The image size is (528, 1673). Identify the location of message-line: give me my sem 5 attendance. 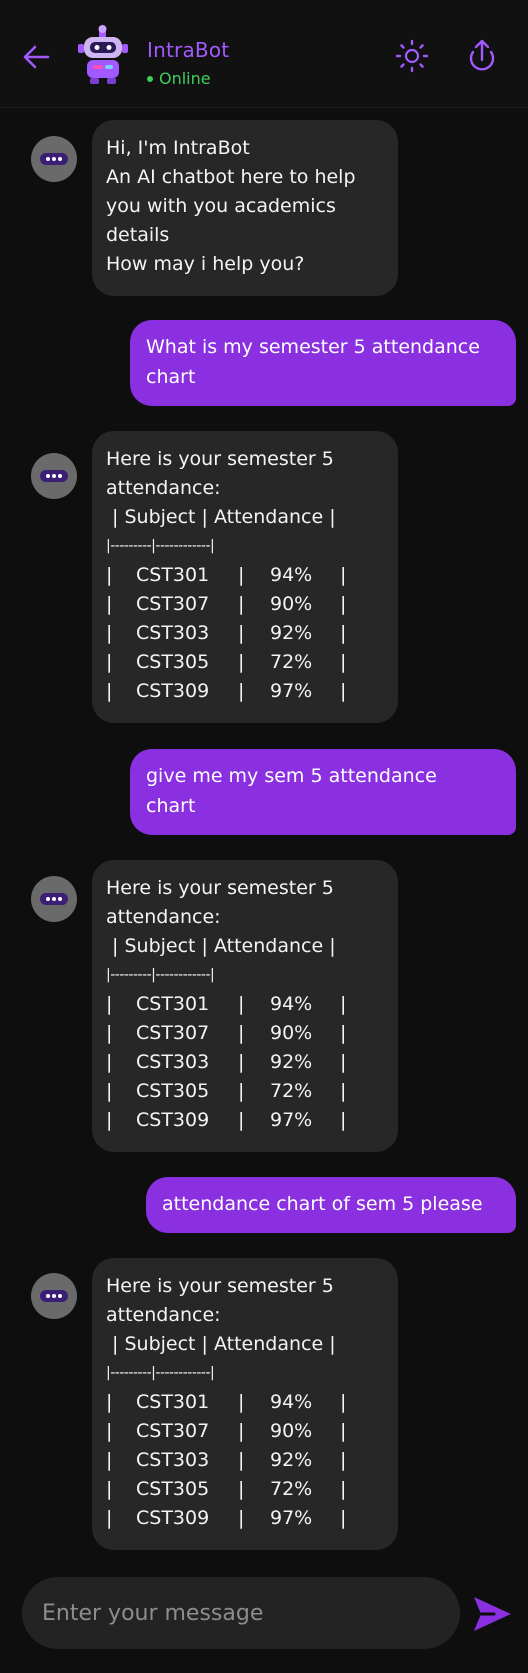
(291, 776).